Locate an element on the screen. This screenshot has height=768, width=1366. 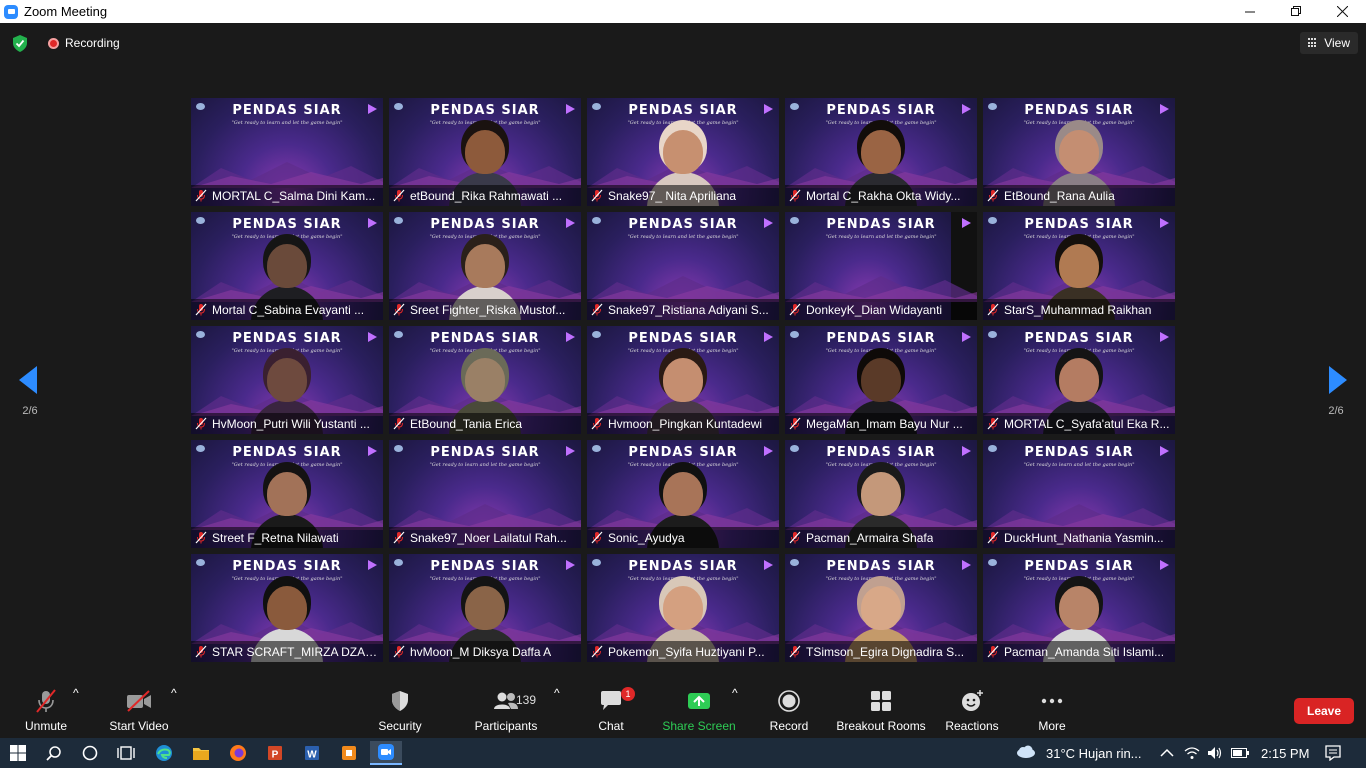
minimize-button is located at coordinates (1250, 11).